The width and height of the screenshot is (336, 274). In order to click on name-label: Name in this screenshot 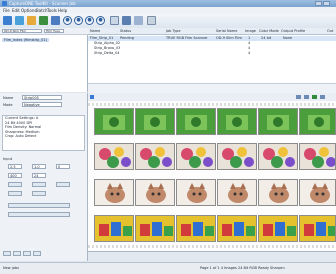, I will do `click(8, 98)`.